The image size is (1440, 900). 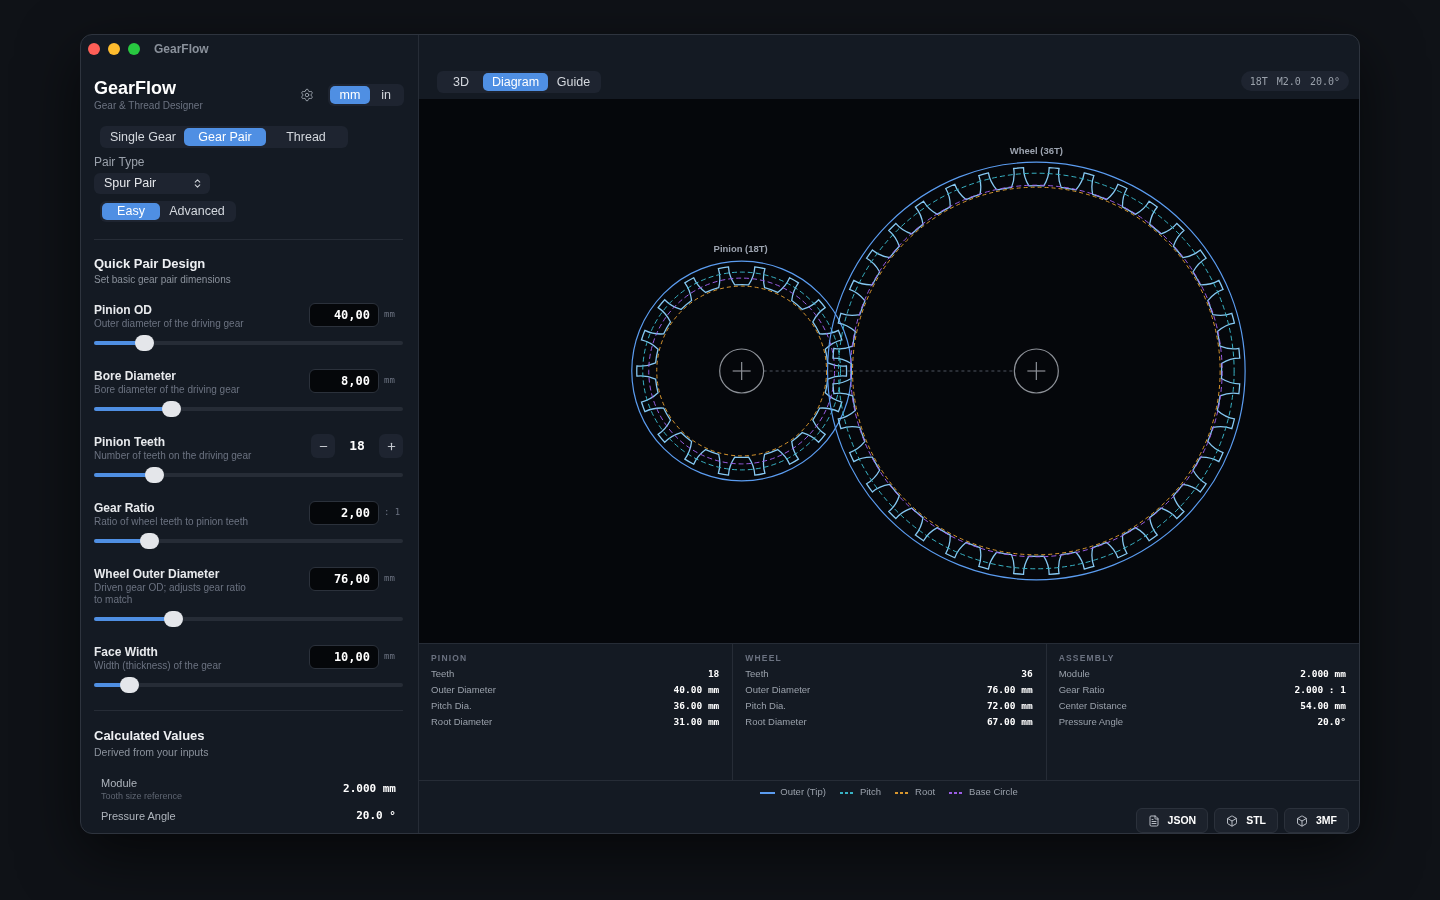 What do you see at coordinates (1087, 658) in the screenshot?
I see `stats-heading: ASSEMBLY` at bounding box center [1087, 658].